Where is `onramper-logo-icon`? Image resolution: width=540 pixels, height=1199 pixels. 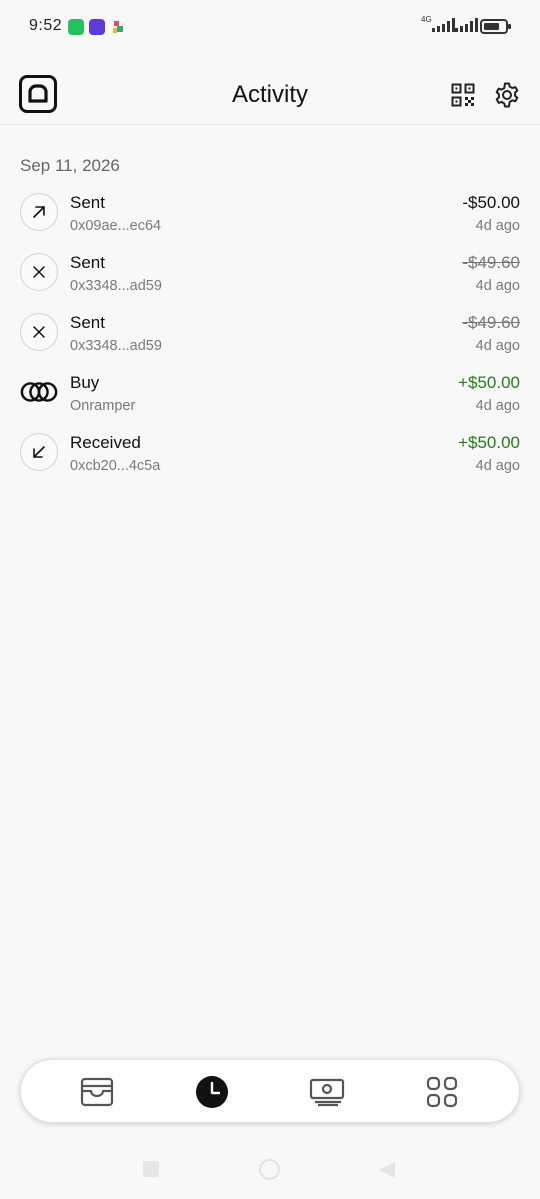 onramper-logo-icon is located at coordinates (39, 392).